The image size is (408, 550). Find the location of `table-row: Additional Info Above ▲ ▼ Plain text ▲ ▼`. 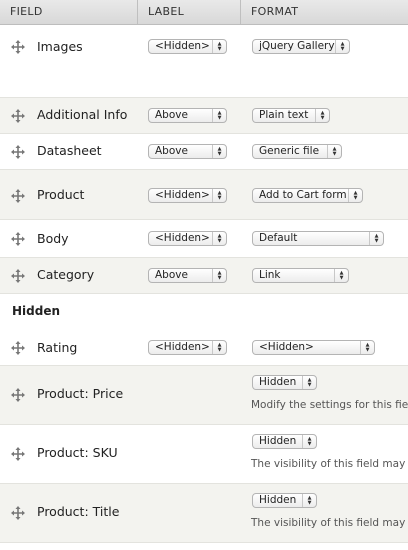

table-row: Additional Info Above ▲ ▼ Plain text ▲ ▼ is located at coordinates (204, 116).